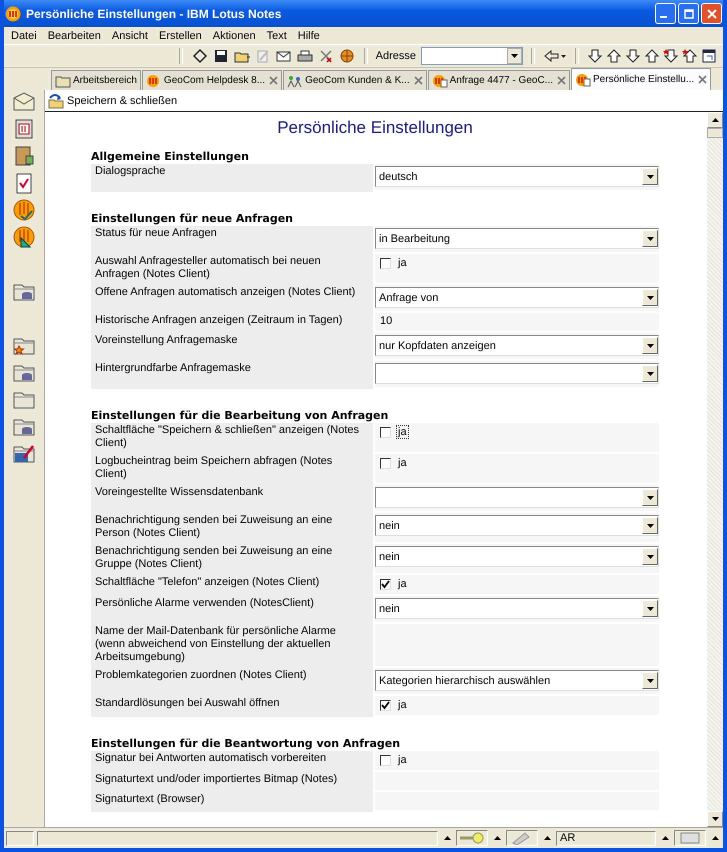  Describe the element at coordinates (24, 210) in the screenshot. I see `globe-check-icon` at that location.